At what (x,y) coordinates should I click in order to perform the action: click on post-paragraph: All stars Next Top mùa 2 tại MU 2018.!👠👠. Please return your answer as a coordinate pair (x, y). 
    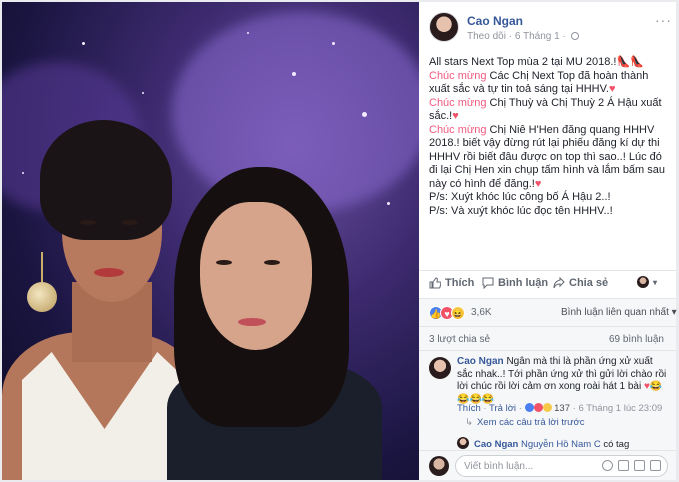
    Looking at the image, I should click on (549, 63).